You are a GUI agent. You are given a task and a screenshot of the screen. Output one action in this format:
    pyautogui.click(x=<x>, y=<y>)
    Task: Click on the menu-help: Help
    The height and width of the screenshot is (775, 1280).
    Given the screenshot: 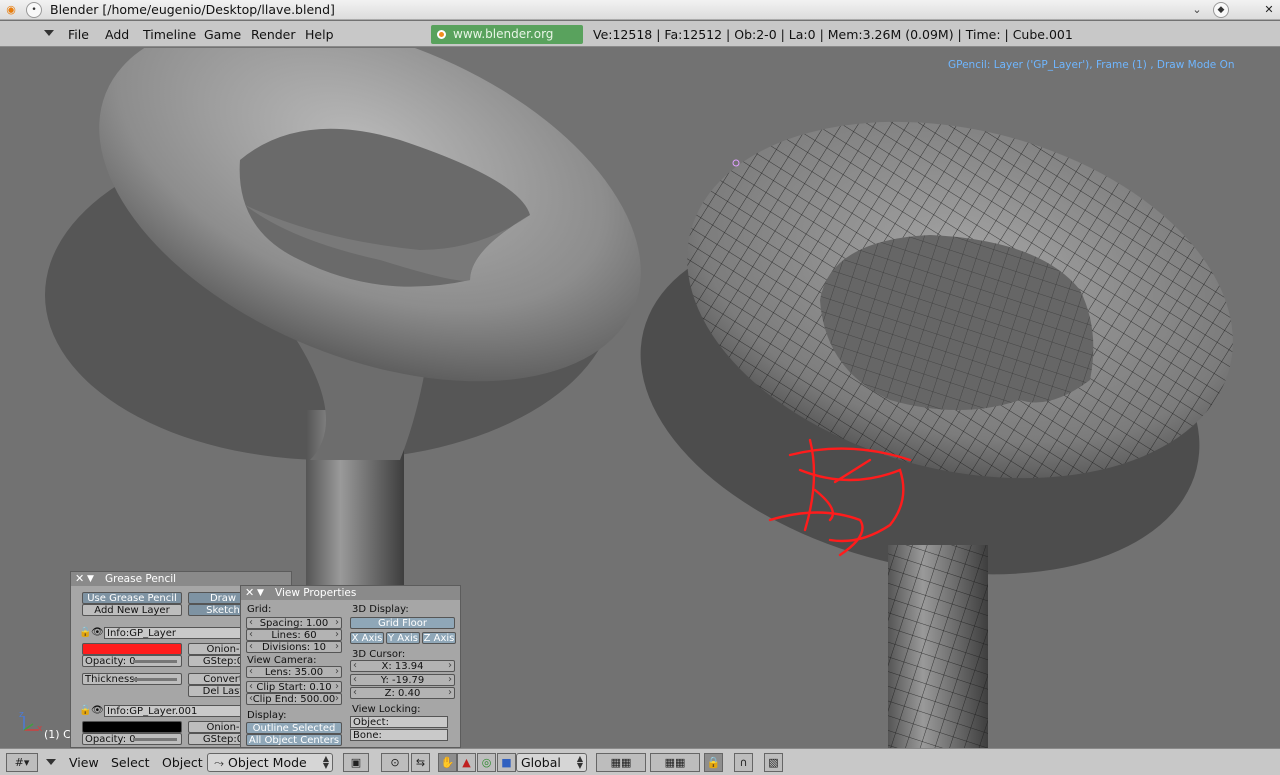 What is the action you would take?
    pyautogui.click(x=319, y=34)
    